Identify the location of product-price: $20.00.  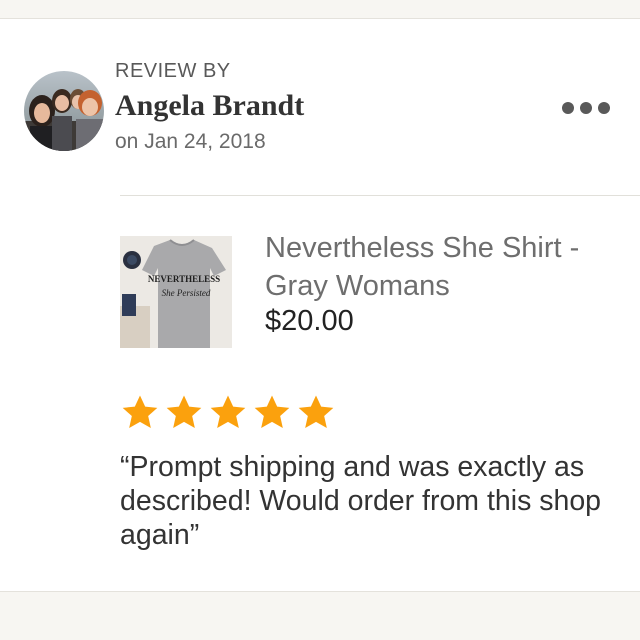
(309, 321).